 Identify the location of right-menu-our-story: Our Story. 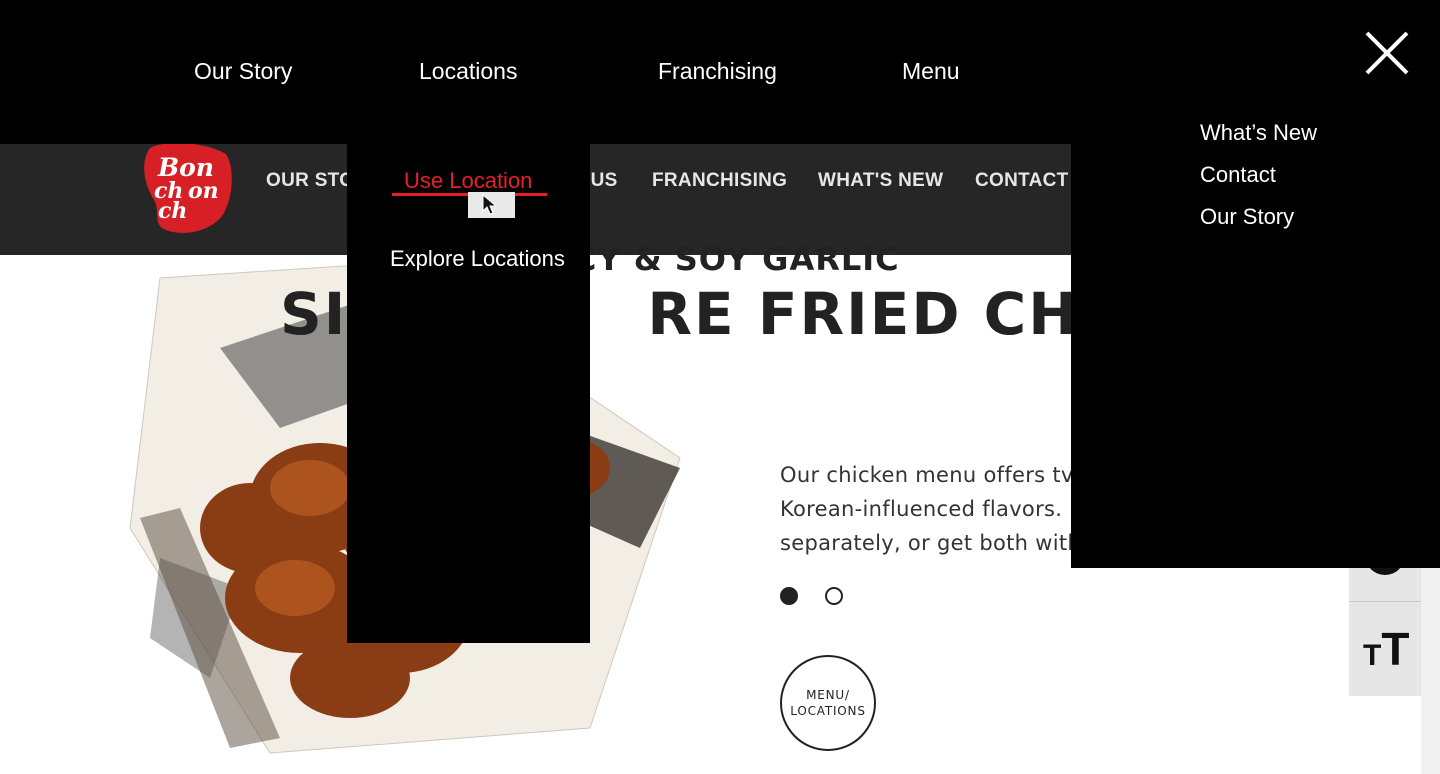
(1247, 217).